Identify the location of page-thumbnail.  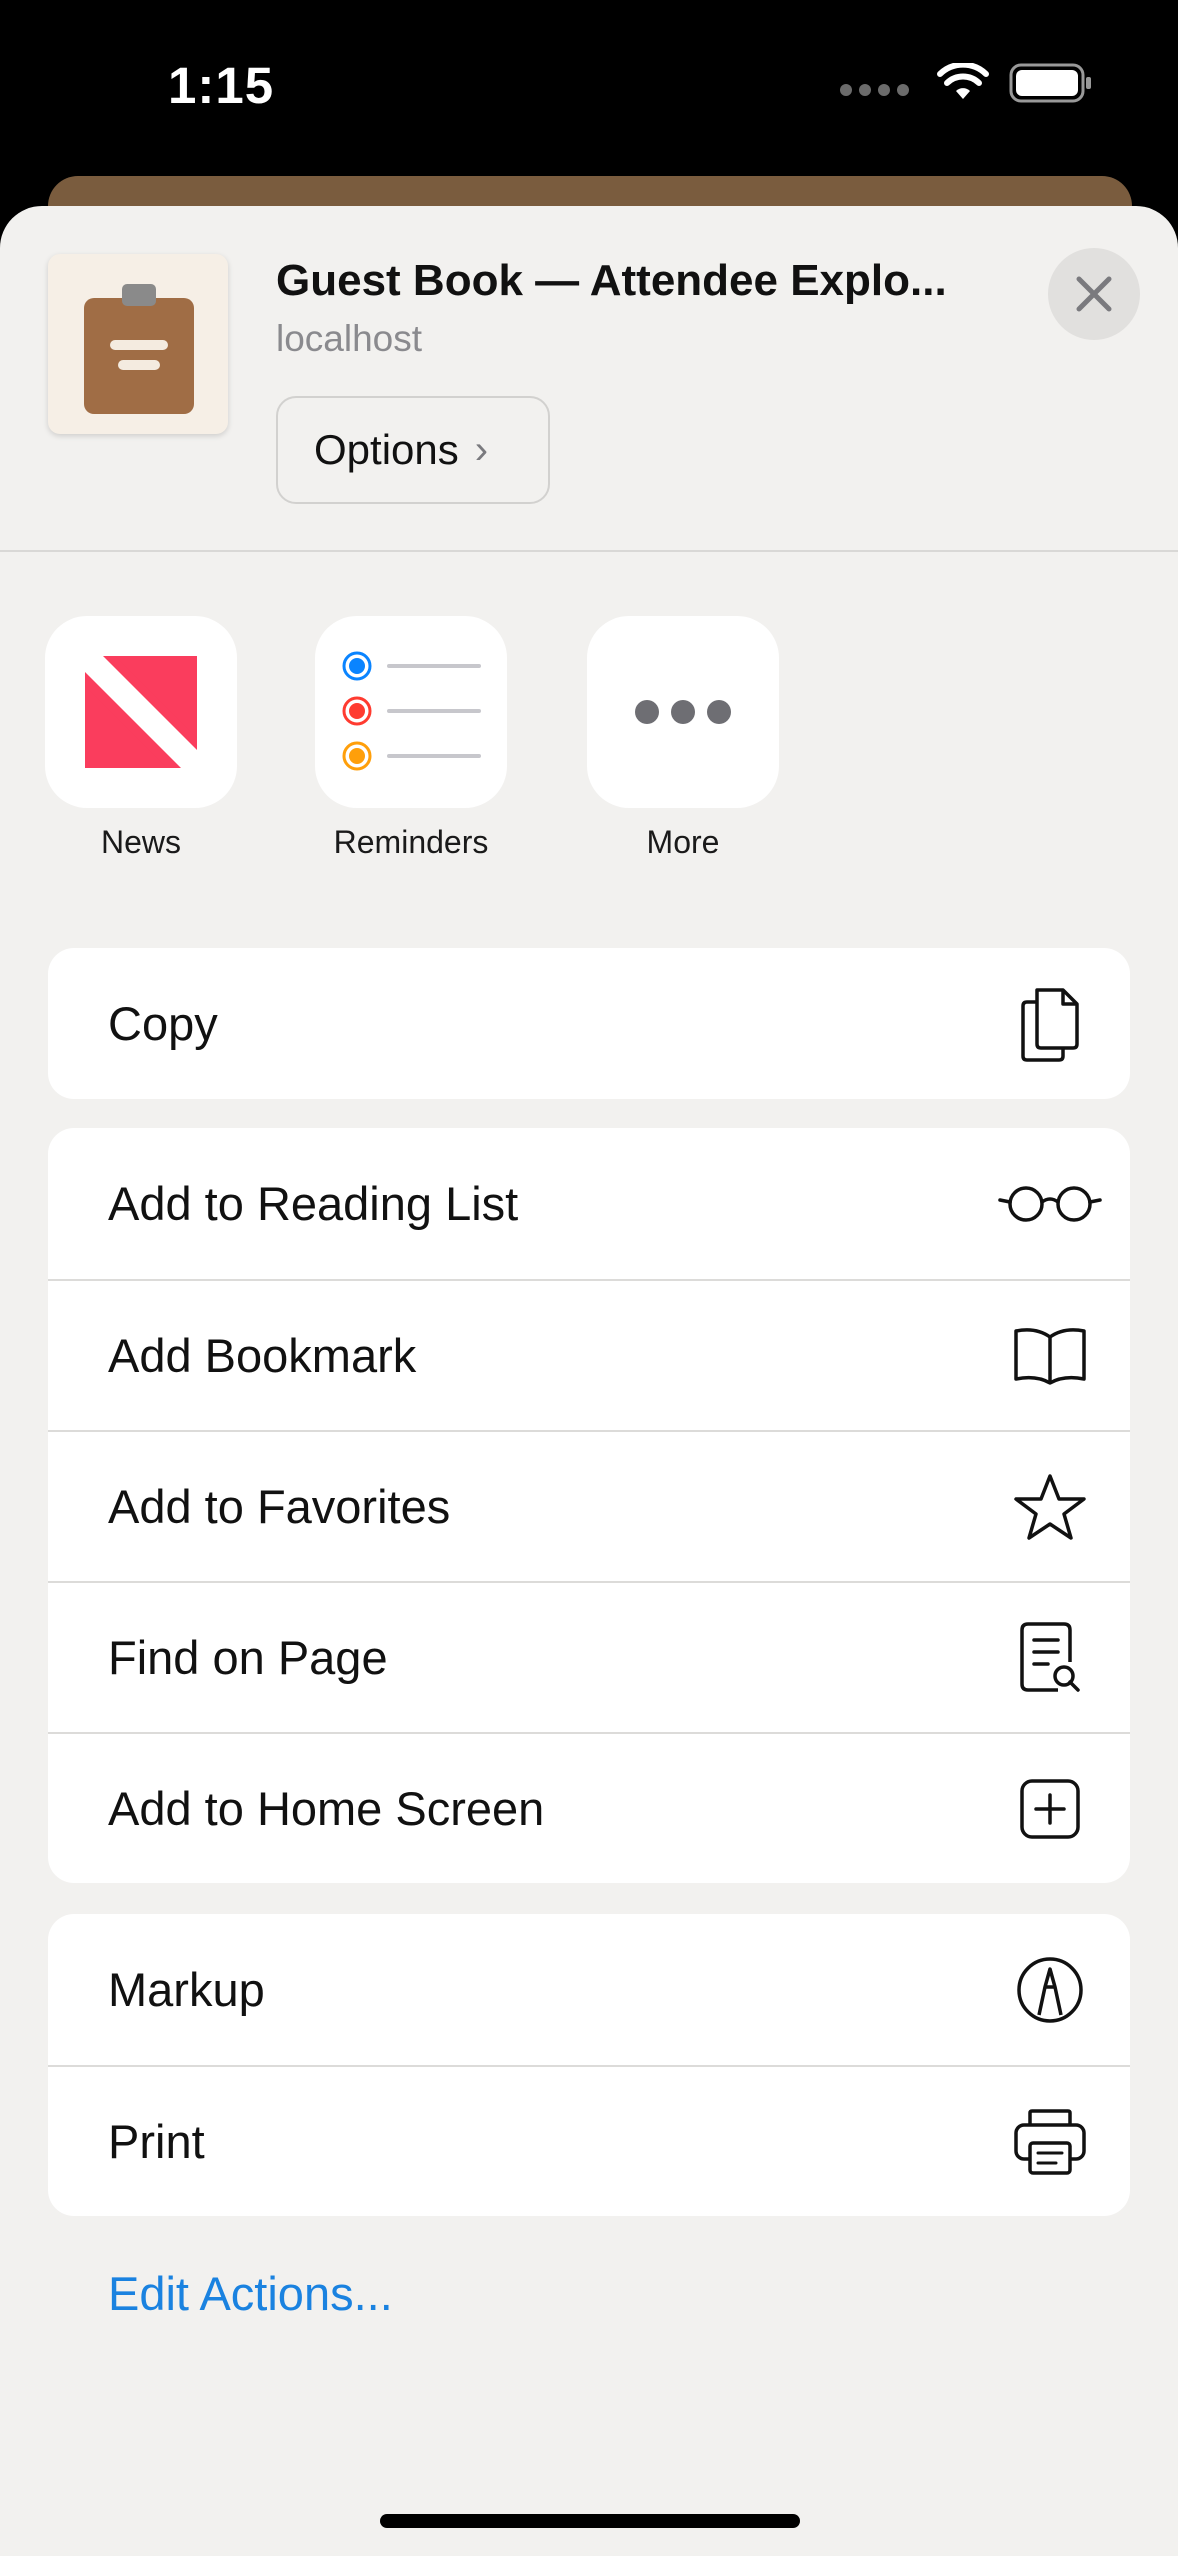
(138, 344).